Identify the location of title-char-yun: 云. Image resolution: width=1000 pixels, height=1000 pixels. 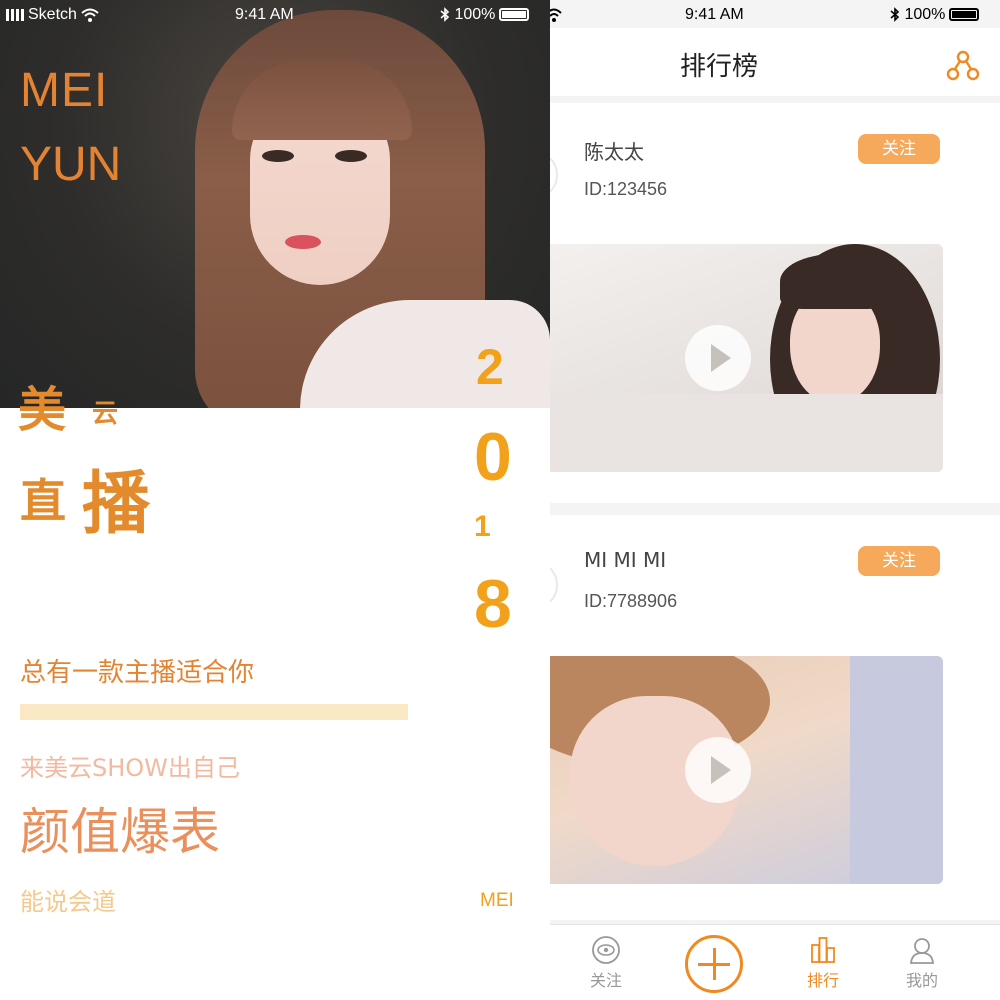
(105, 414).